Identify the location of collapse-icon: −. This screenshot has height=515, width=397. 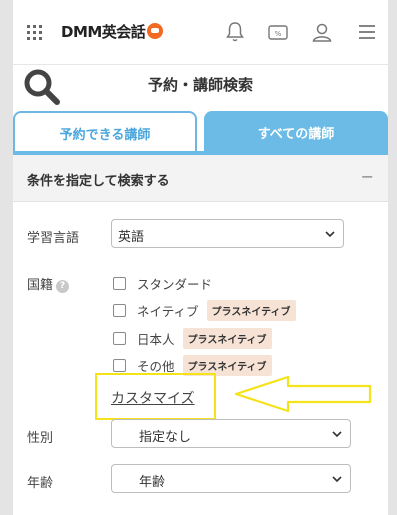
(367, 176).